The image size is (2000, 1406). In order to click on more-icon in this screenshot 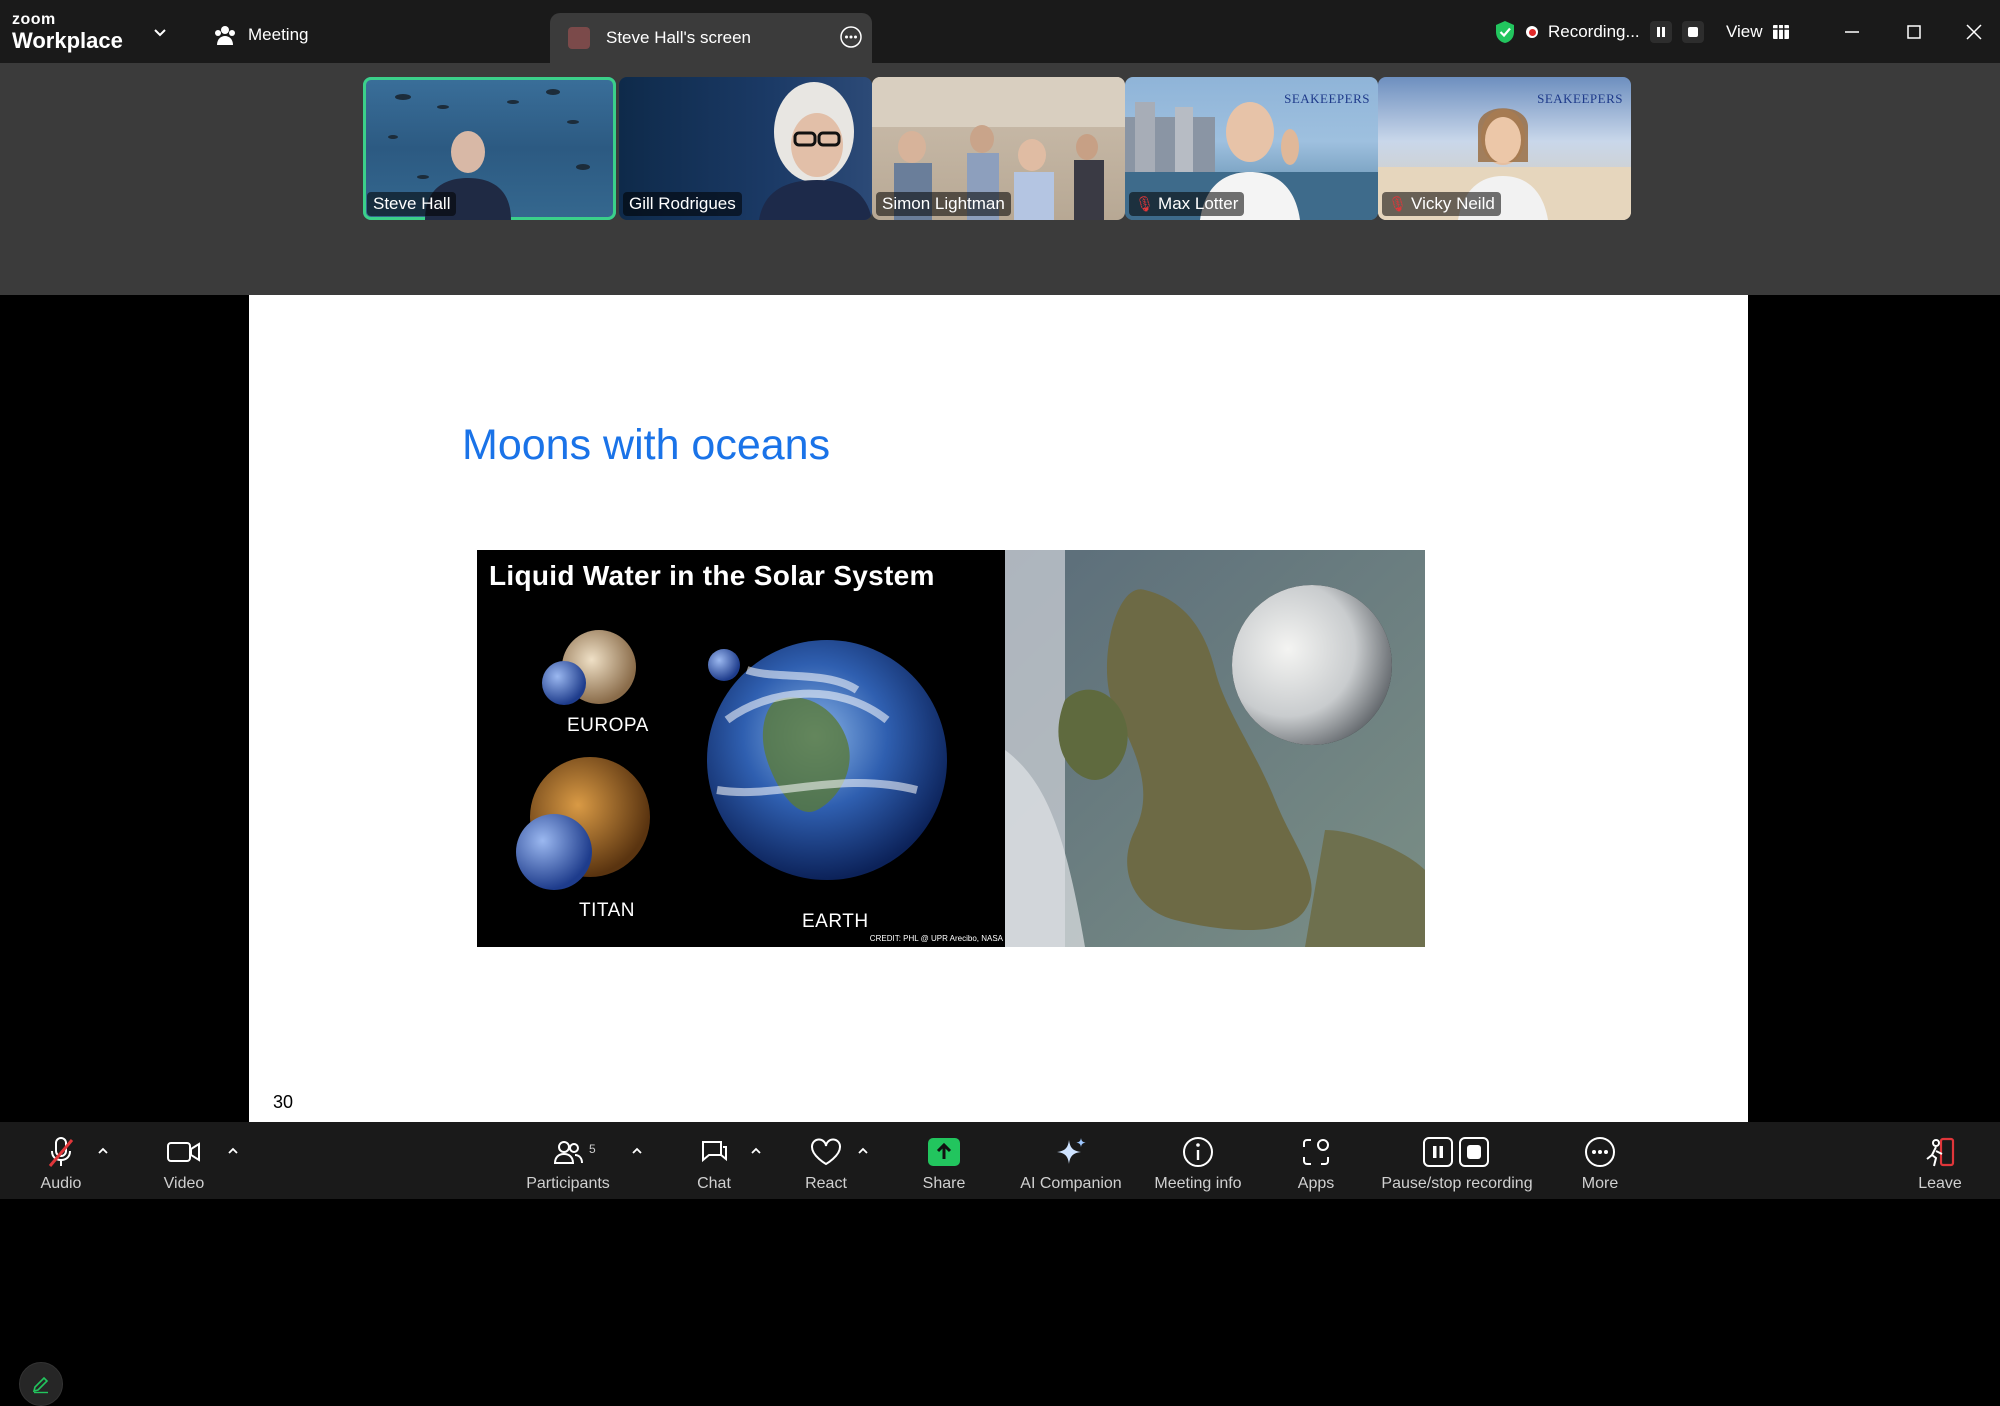, I will do `click(1600, 1152)`.